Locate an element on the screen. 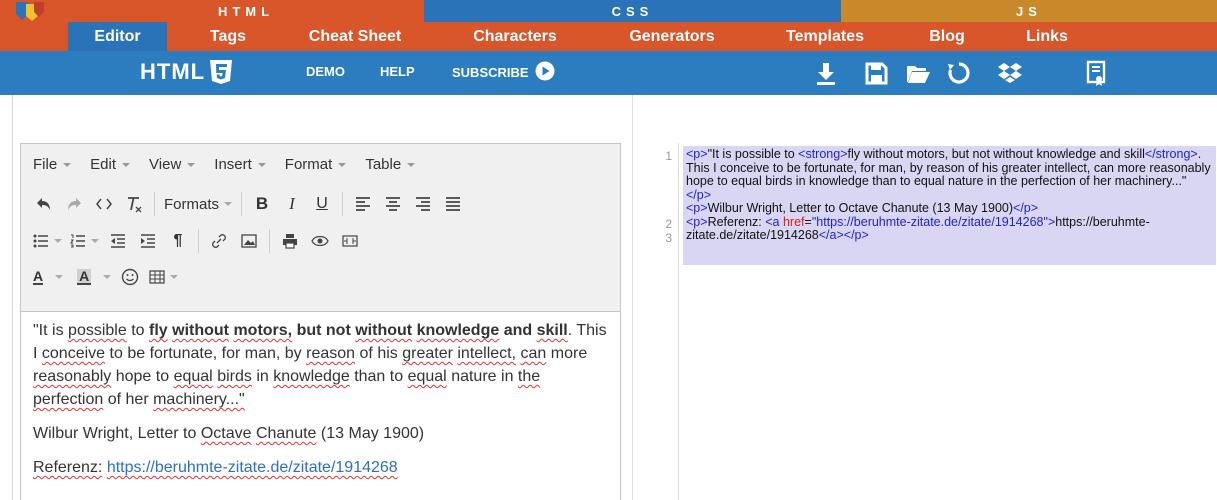 This screenshot has width=1217, height=500. brand-logo: HTML is located at coordinates (186, 72).